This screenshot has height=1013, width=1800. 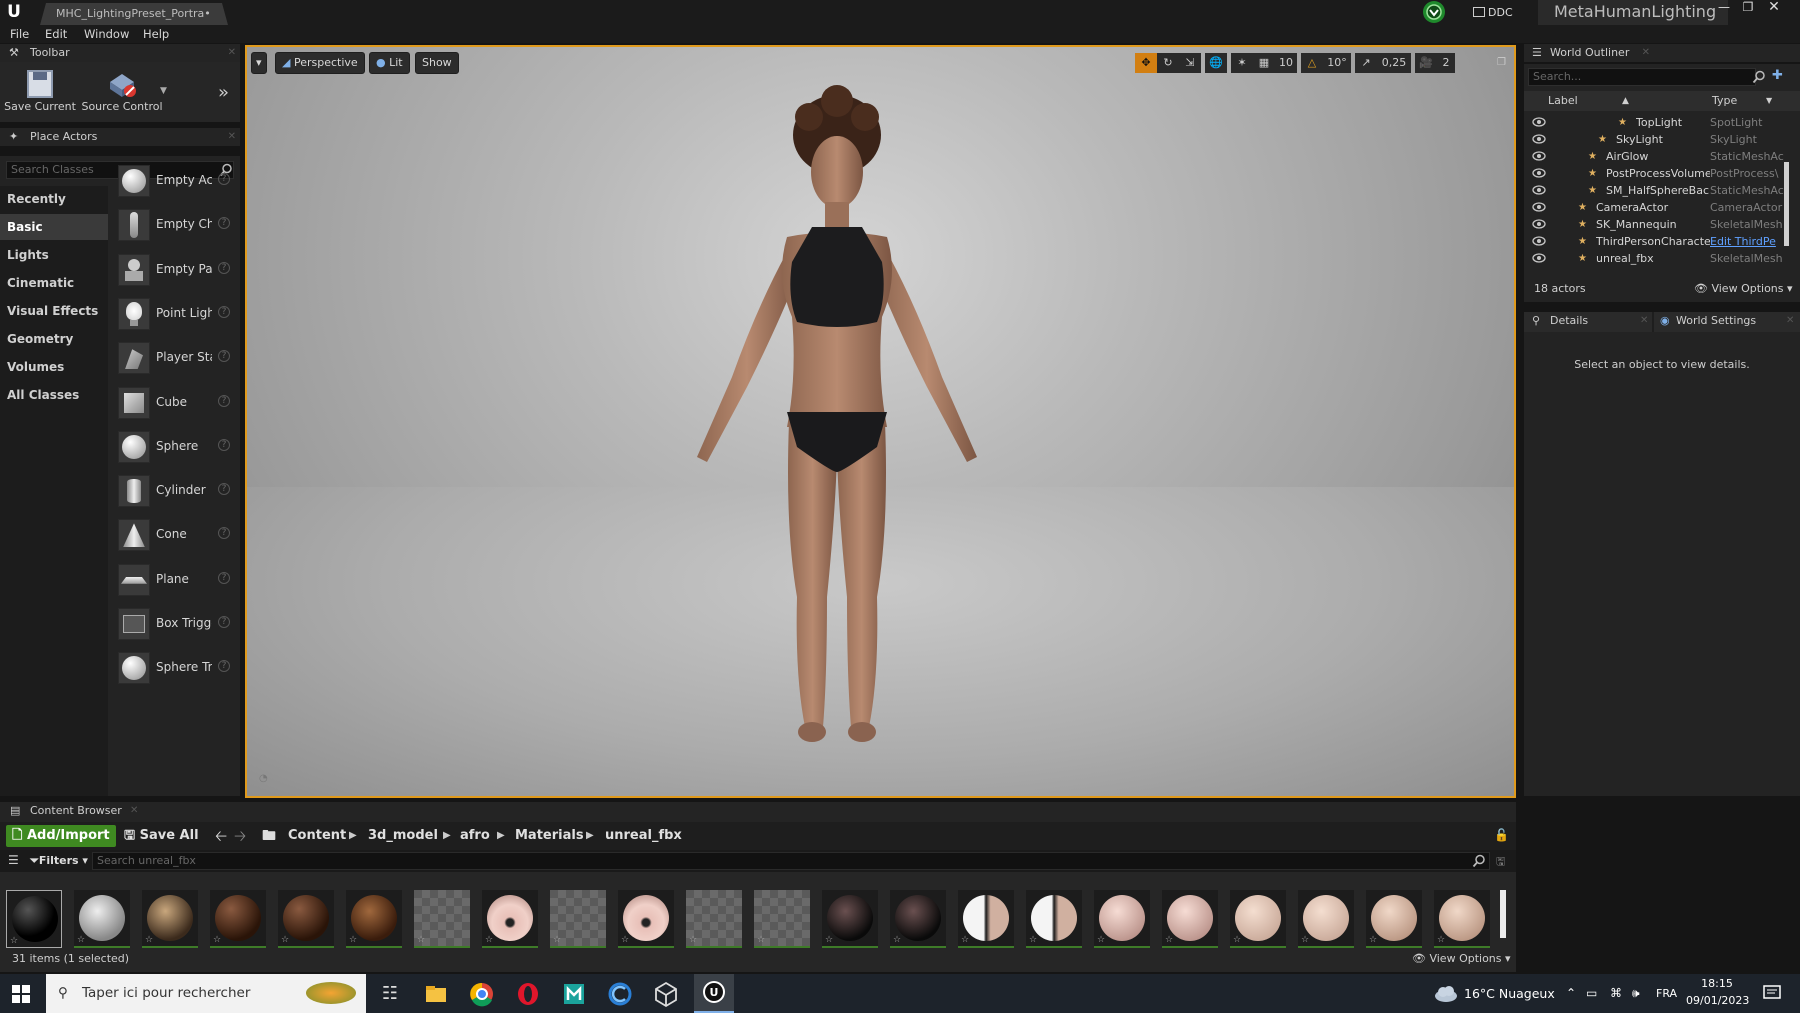 What do you see at coordinates (21, 994) in the screenshot?
I see `windows-start-icon` at bounding box center [21, 994].